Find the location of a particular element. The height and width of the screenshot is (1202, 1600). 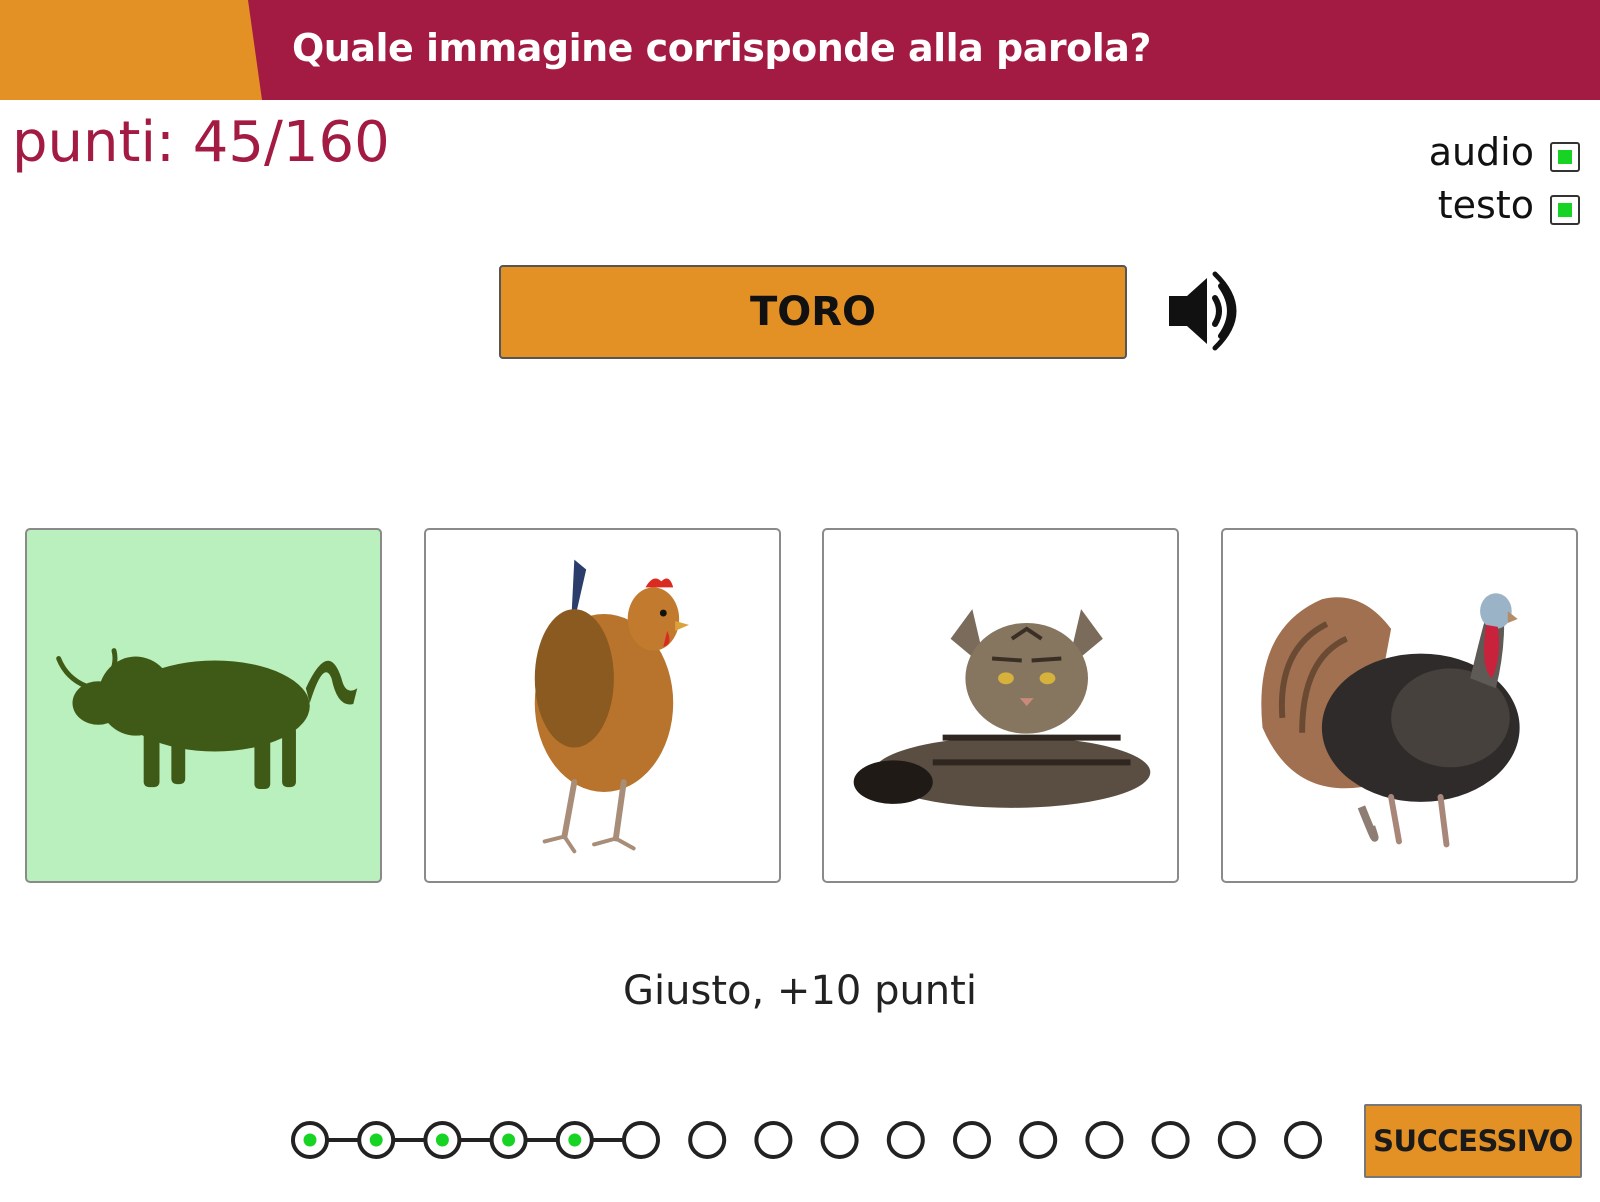

audio-checked-indicator is located at coordinates (1565, 157).